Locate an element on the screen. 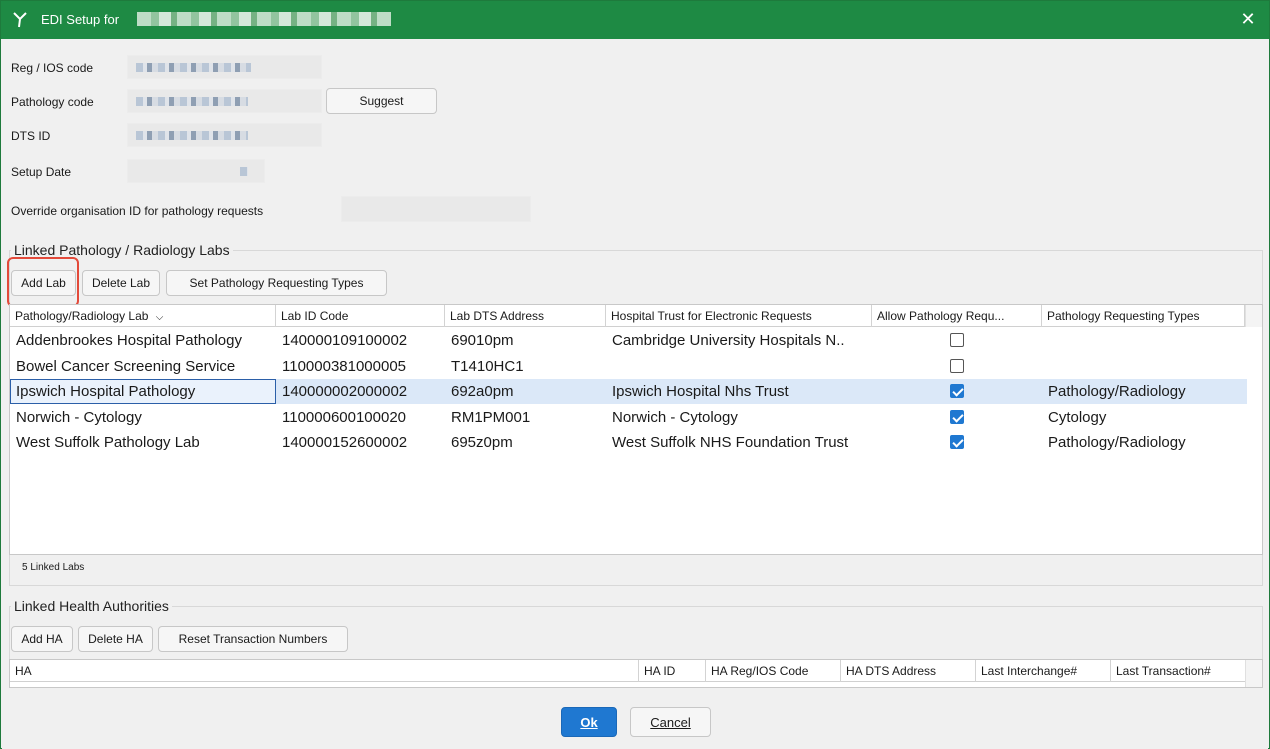 The height and width of the screenshot is (749, 1270). pathology-code-field is located at coordinates (224, 101).